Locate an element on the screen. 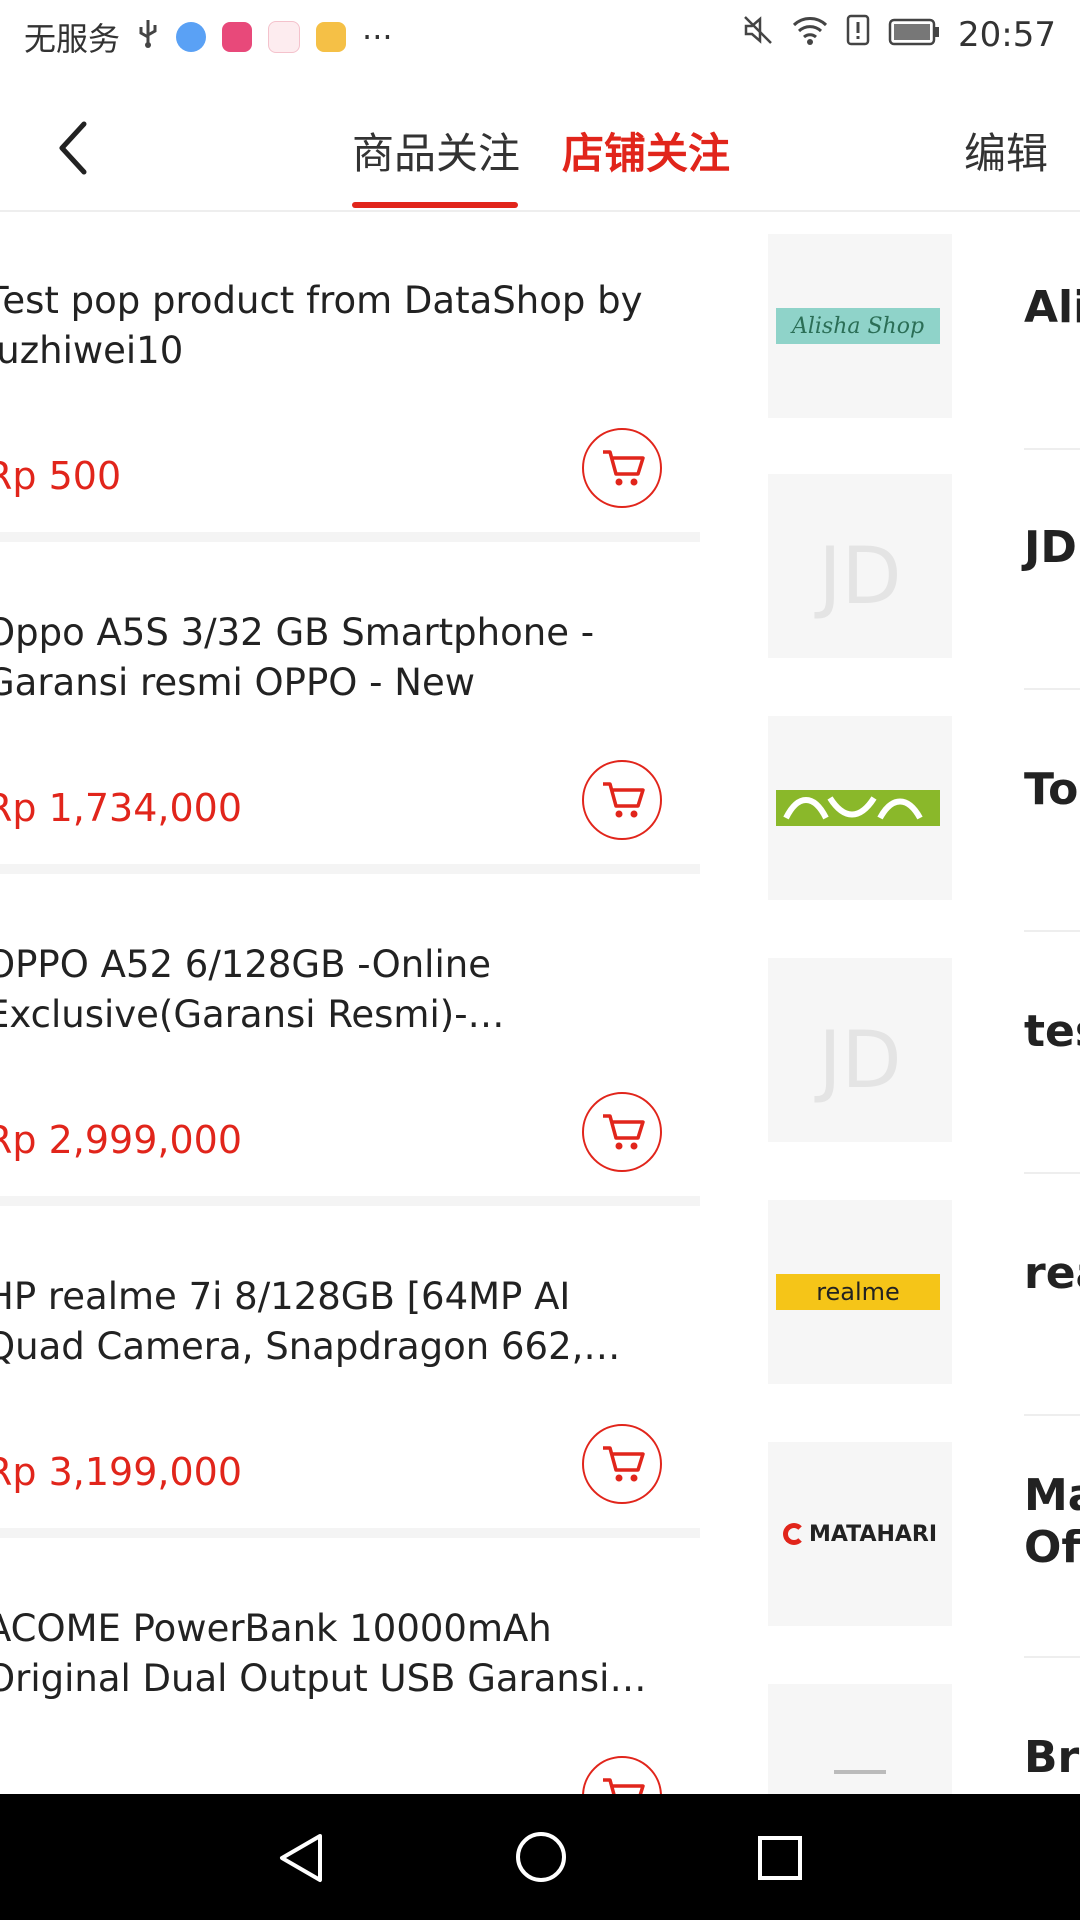 Image resolution: width=1080 pixels, height=1920 pixels. logo-matahari: MATAHARI is located at coordinates (860, 1534).